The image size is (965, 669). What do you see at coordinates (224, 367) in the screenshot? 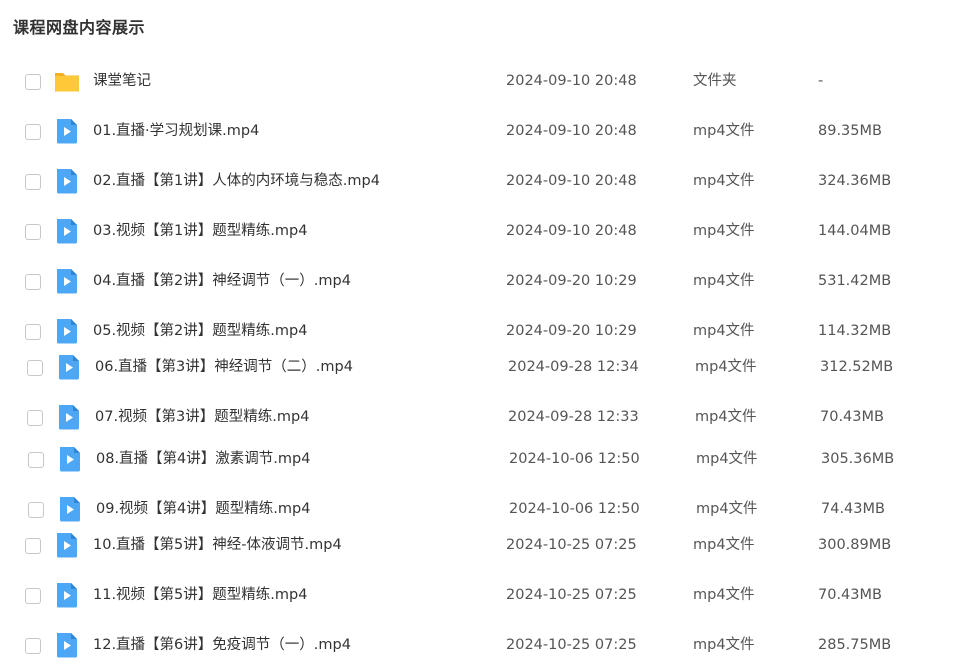
I see `file-name: 06.直播【第3讲】神经调节（二）.mp4` at bounding box center [224, 367].